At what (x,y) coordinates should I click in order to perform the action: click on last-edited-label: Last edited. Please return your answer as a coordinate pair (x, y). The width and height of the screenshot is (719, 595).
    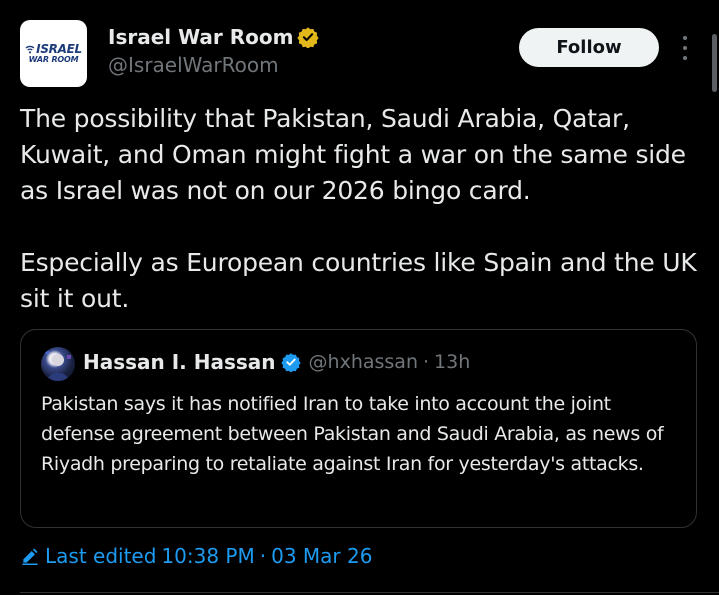
    Looking at the image, I should click on (101, 556).